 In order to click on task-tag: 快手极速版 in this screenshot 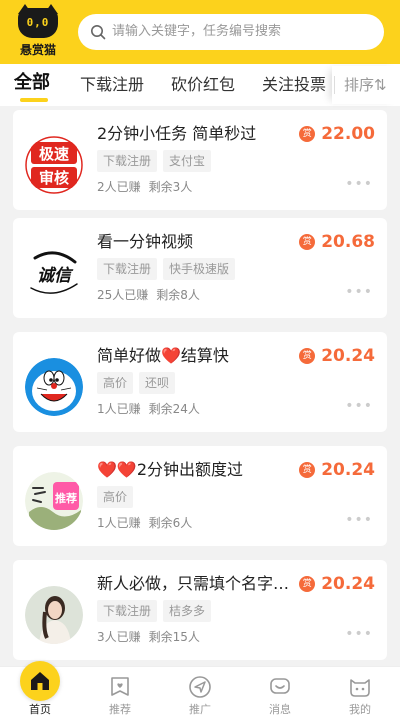, I will do `click(199, 269)`.